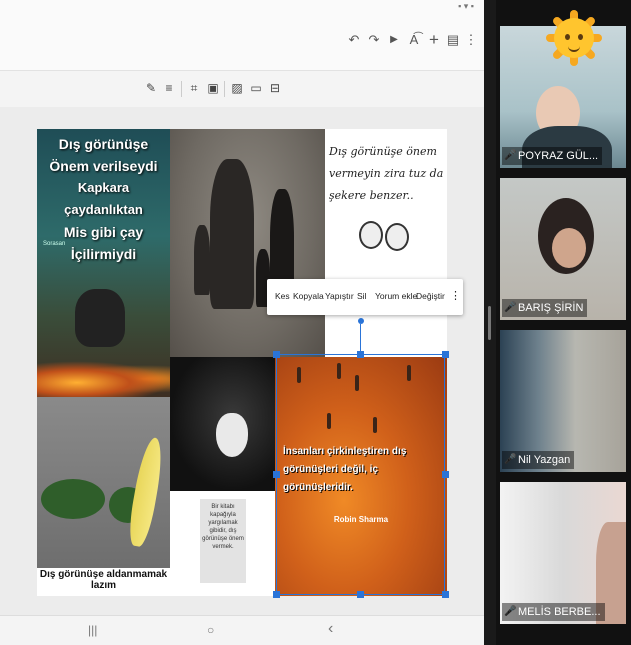 The image size is (631, 645). What do you see at coordinates (213, 88) in the screenshot?
I see `image-options-icon: ▣` at bounding box center [213, 88].